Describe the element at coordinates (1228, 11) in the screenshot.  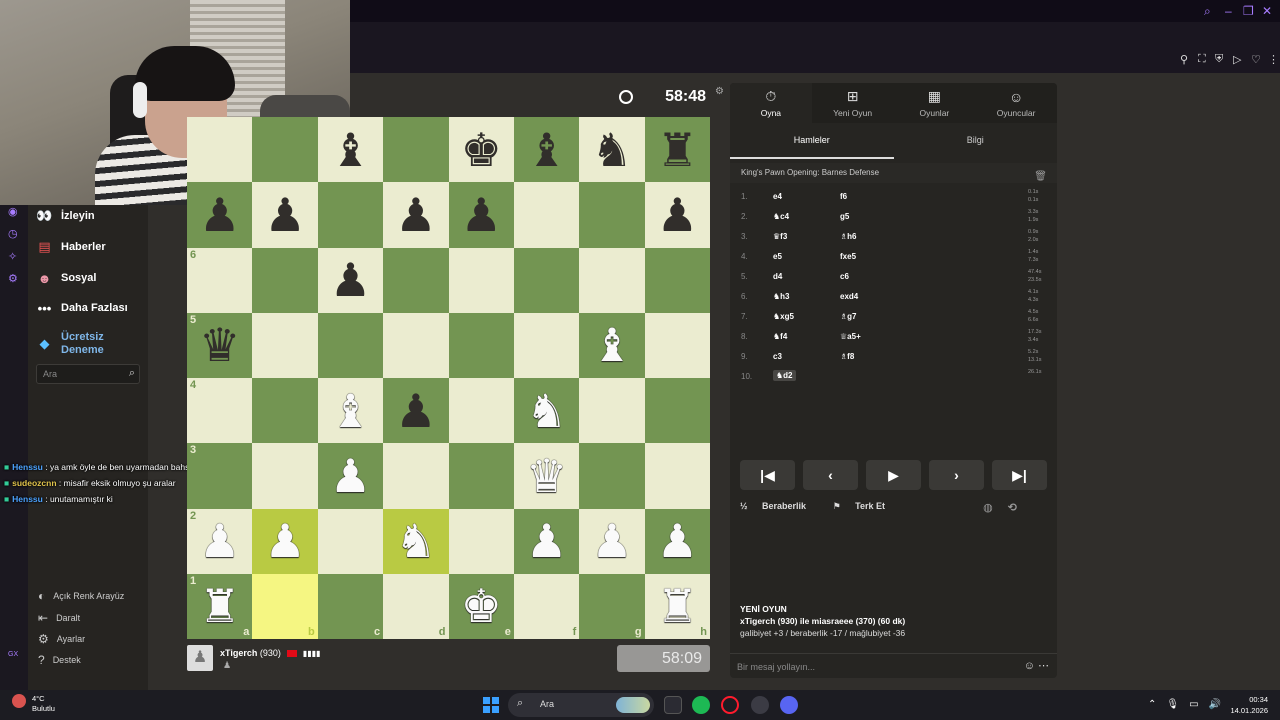
I see `minimize-icon: –` at that location.